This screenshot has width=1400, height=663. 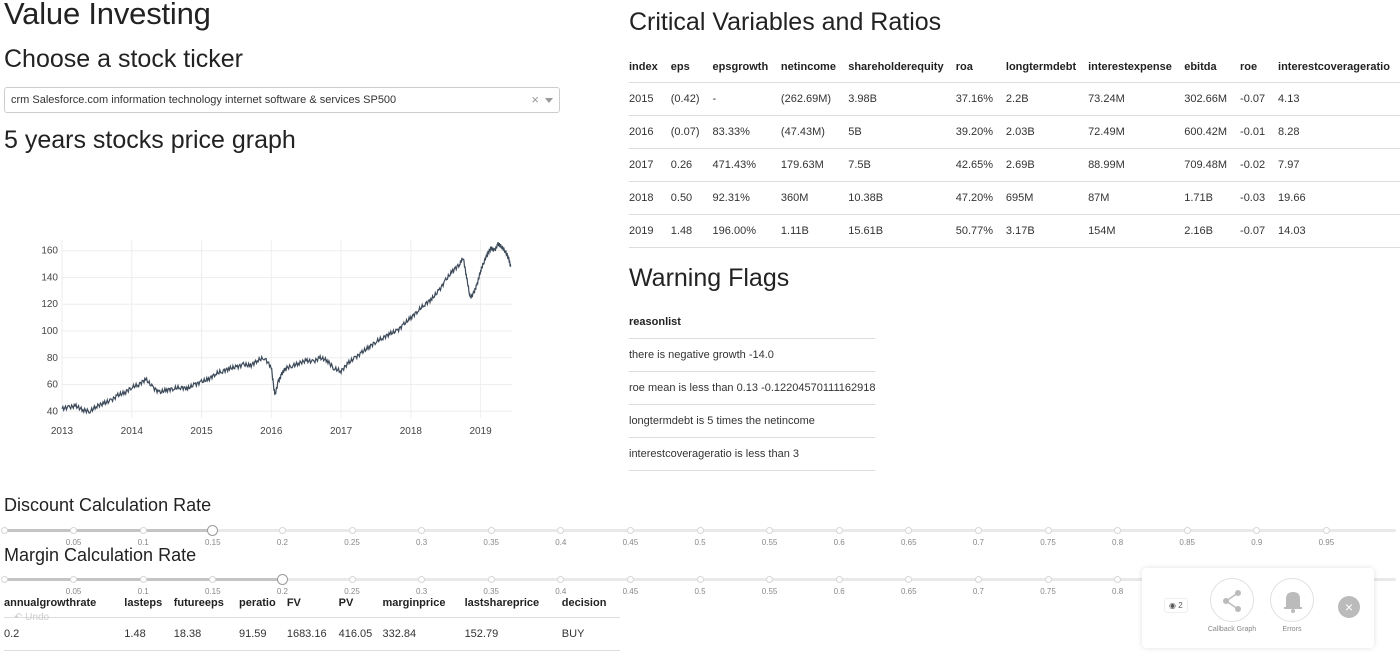 I want to click on chevron-down-icon, so click(x=549, y=100).